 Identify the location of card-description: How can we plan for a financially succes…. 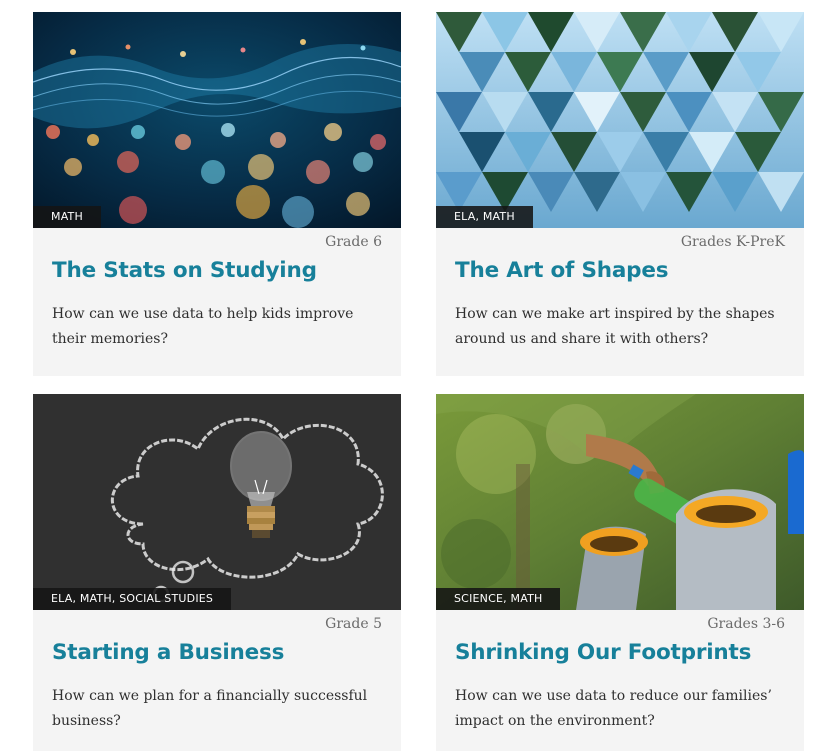
(210, 708).